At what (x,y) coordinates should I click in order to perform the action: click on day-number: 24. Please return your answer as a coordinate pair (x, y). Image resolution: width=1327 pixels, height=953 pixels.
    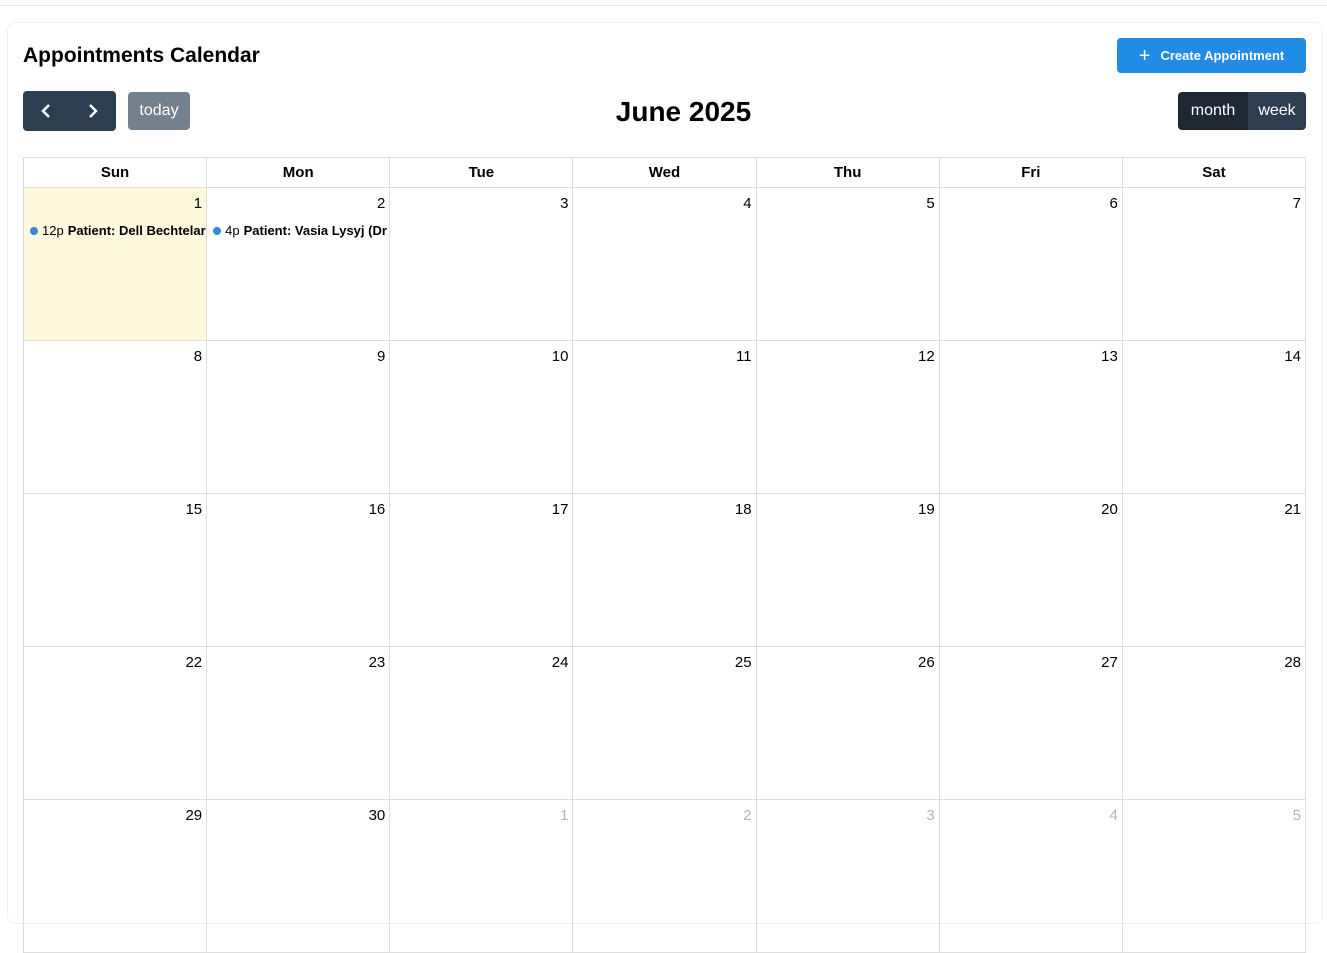
    Looking at the image, I should click on (481, 661).